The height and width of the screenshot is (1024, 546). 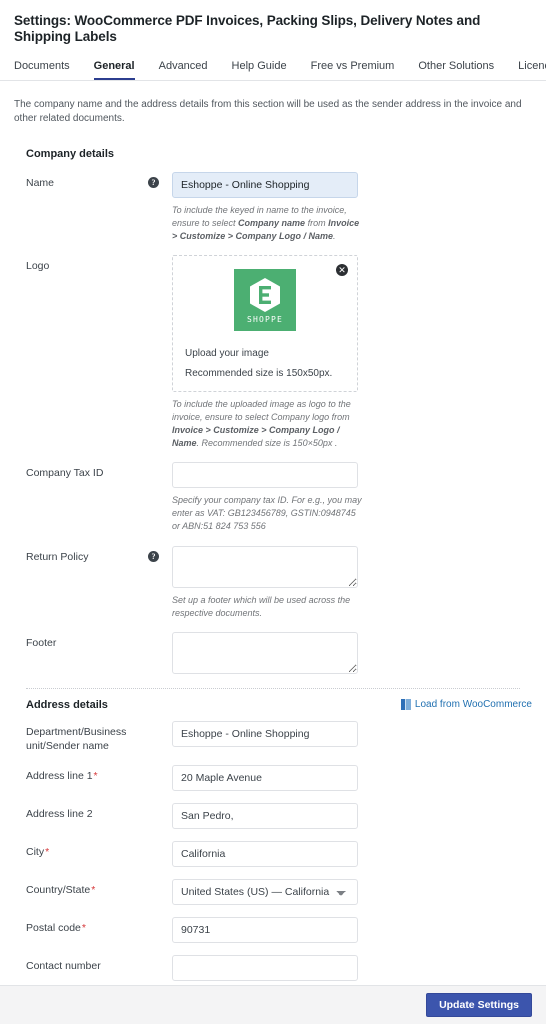 I want to click on address-line-2-input, so click(x=265, y=815).